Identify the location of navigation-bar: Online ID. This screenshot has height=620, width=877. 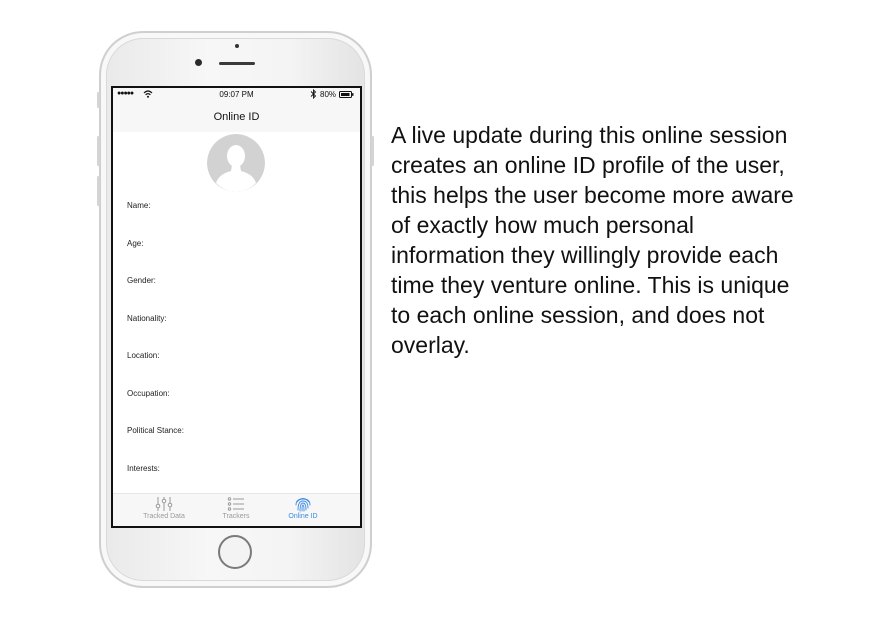
(236, 117).